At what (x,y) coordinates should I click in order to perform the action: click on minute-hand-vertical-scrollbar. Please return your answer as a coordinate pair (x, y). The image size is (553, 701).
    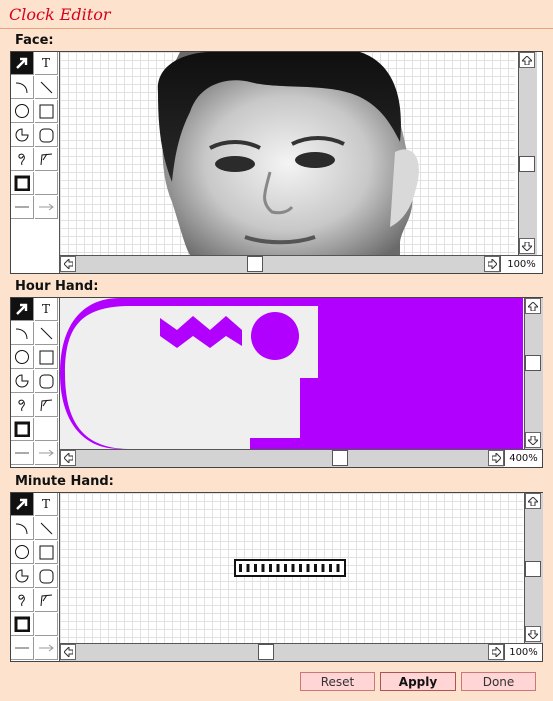
    Looking at the image, I should click on (533, 568).